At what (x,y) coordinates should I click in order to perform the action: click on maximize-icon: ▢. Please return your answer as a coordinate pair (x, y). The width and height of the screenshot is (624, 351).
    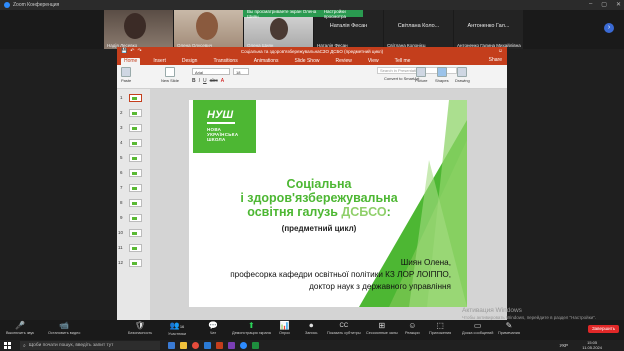
    Looking at the image, I should click on (604, 4).